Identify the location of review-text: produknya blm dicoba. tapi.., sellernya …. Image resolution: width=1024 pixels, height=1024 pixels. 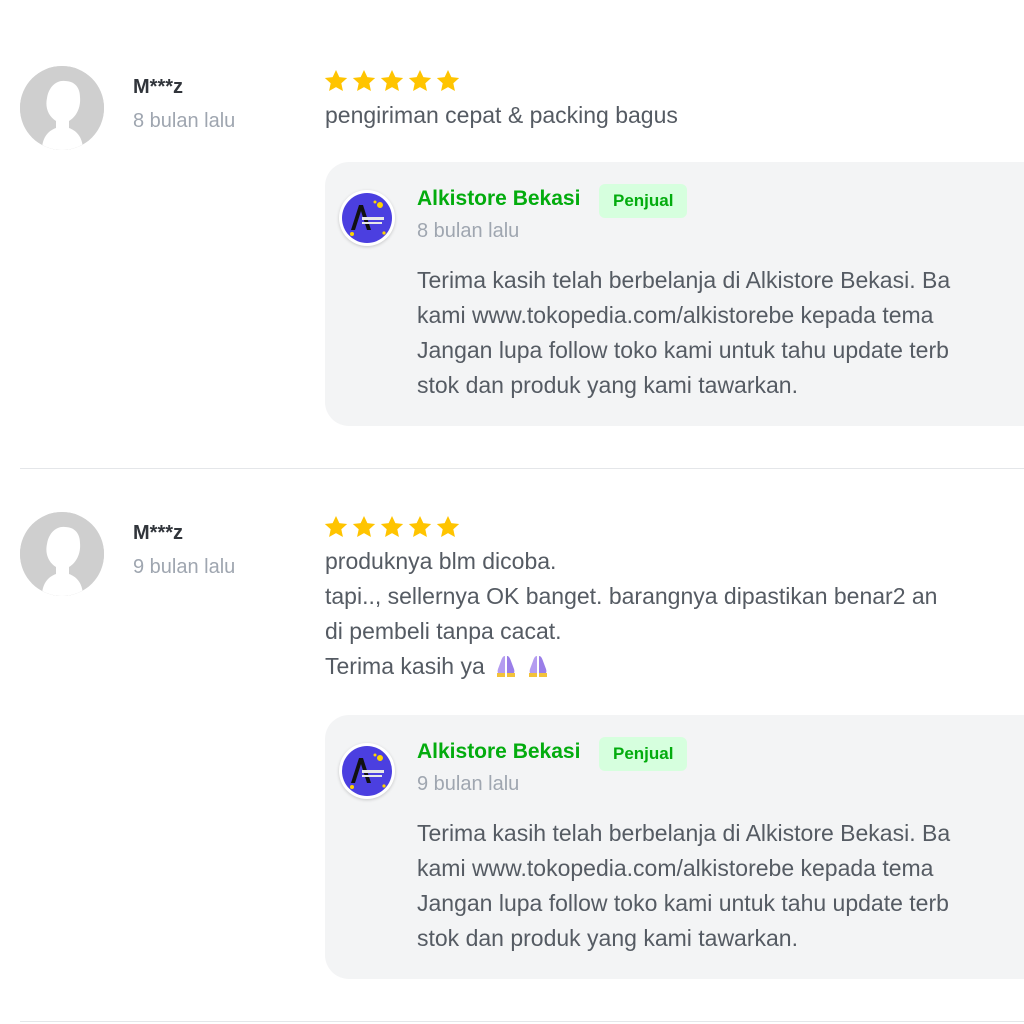
(674, 614).